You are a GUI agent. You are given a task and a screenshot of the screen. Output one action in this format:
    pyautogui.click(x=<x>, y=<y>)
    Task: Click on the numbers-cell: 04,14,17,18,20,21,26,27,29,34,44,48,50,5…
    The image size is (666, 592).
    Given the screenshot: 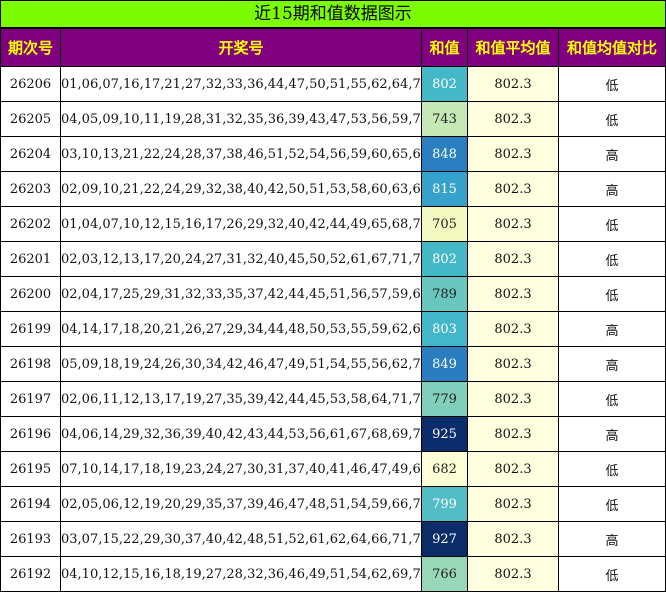 What is the action you would take?
    pyautogui.click(x=241, y=329)
    